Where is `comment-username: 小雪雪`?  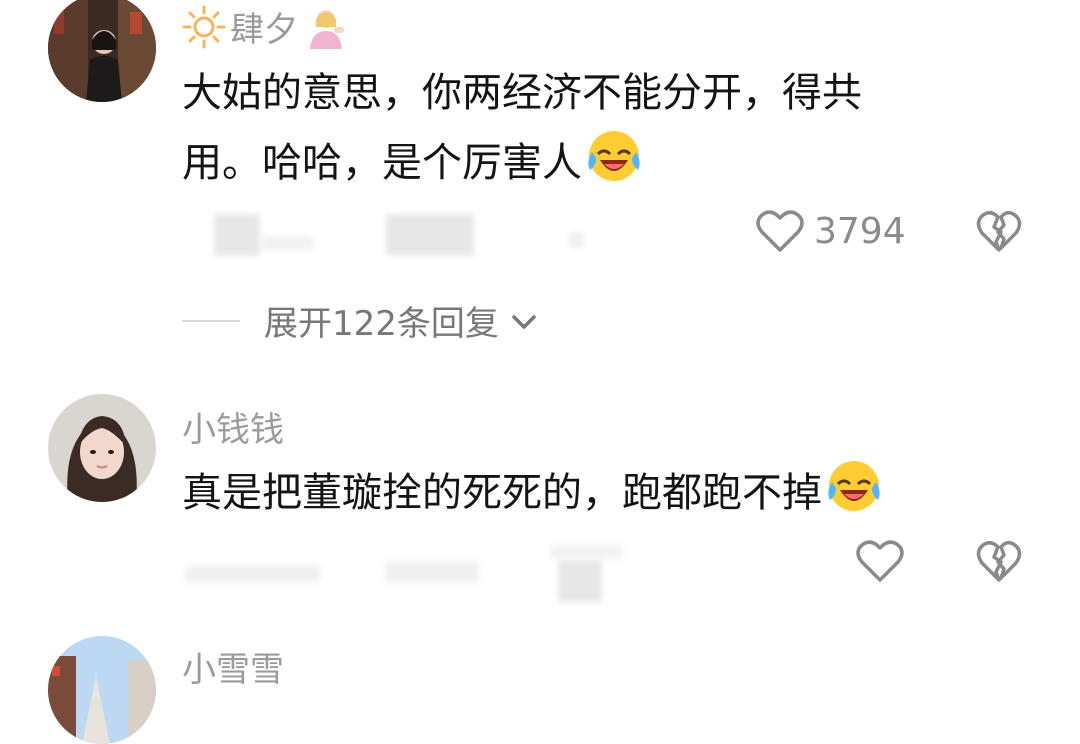 comment-username: 小雪雪 is located at coordinates (233, 666).